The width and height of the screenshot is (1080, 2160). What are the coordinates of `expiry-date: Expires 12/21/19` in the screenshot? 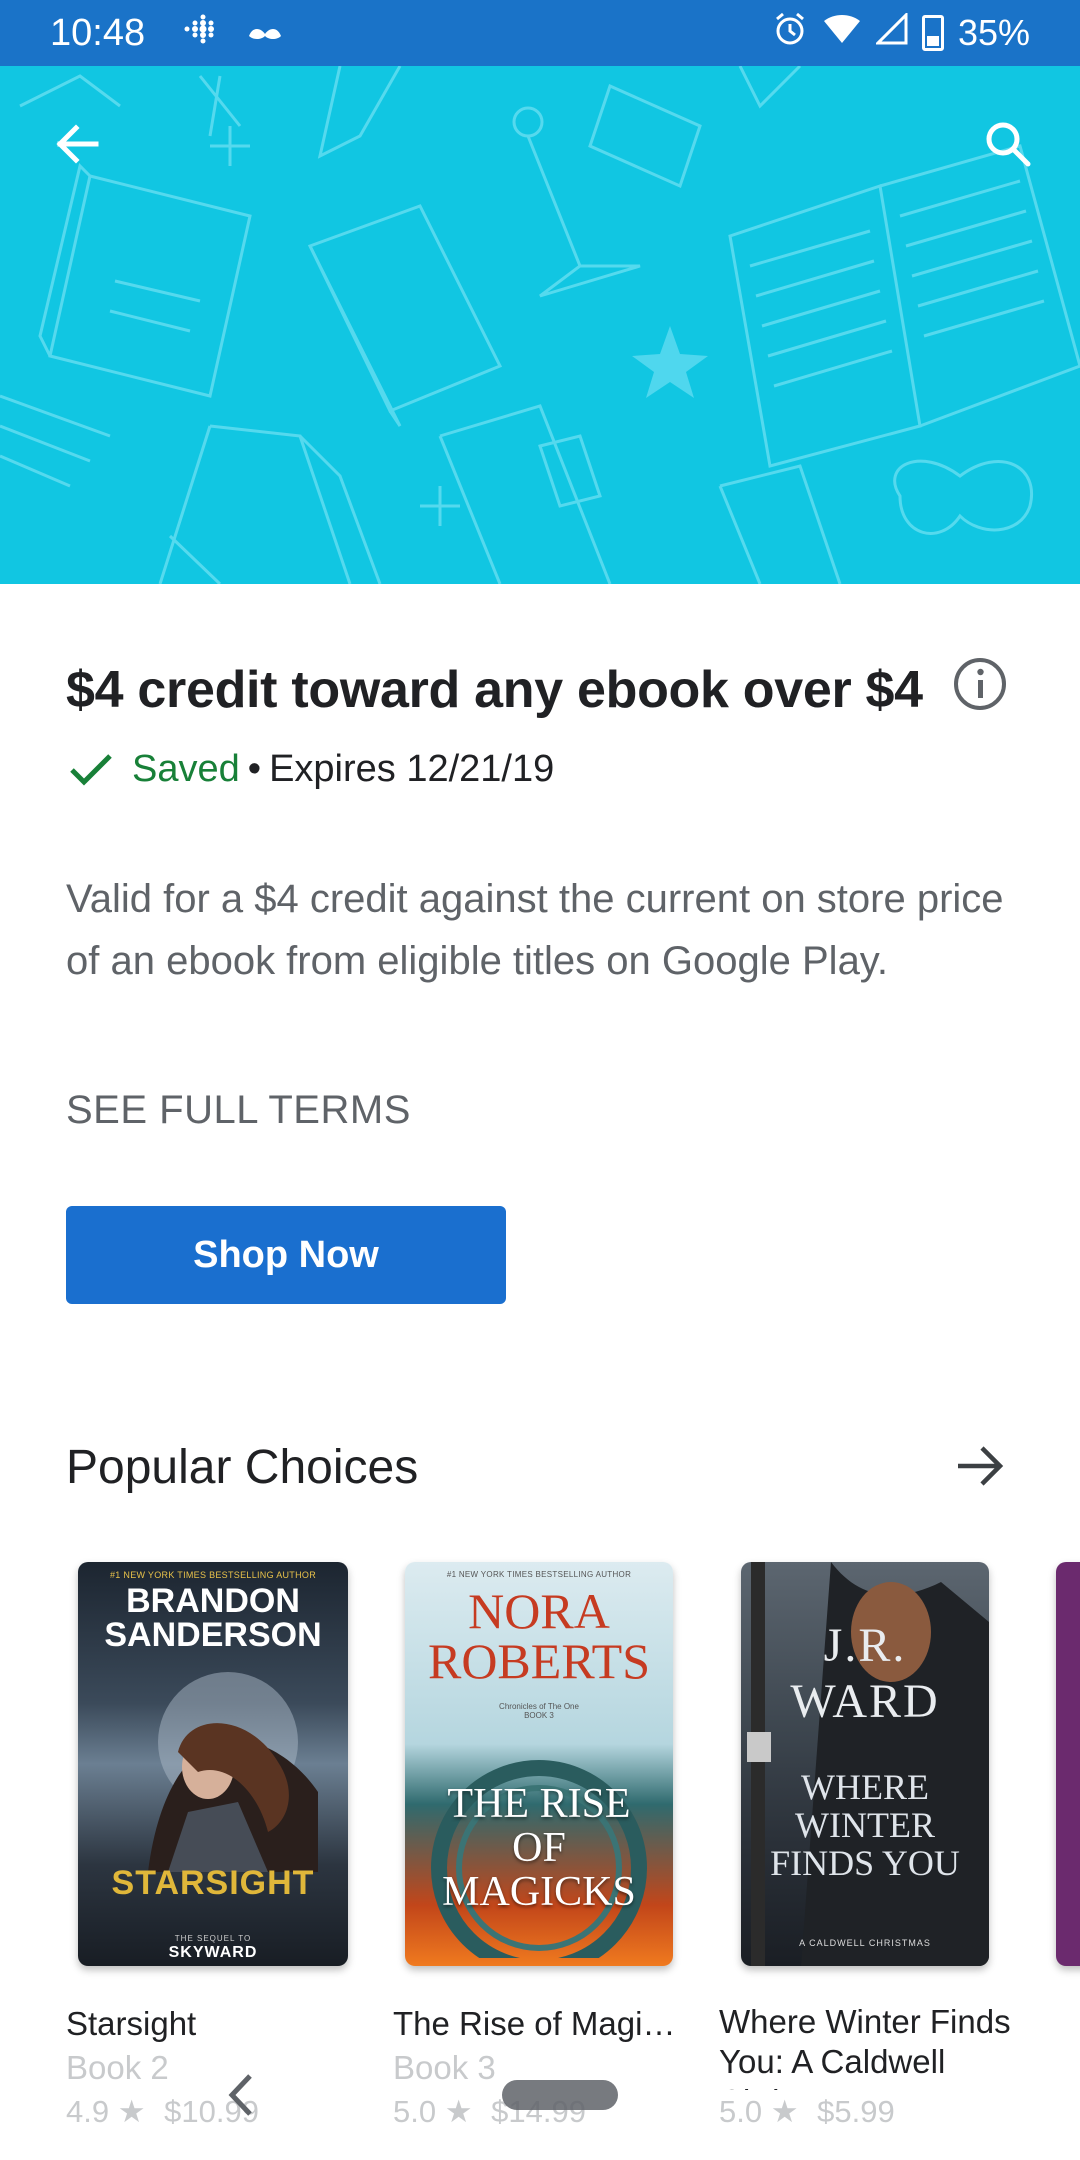 It's located at (412, 769).